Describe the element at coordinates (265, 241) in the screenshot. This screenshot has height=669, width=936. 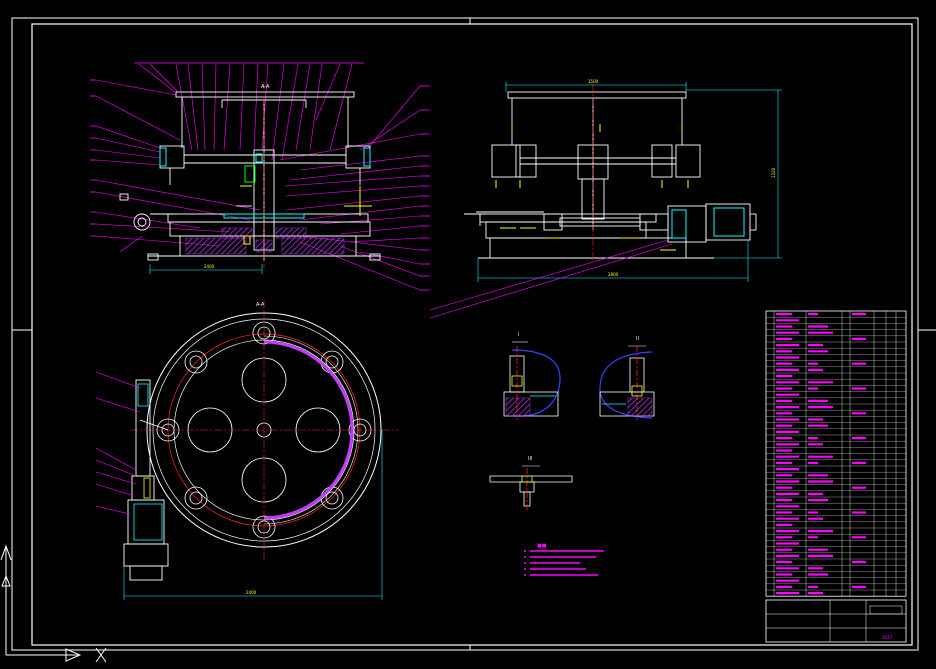
I see `front-hatching` at that location.